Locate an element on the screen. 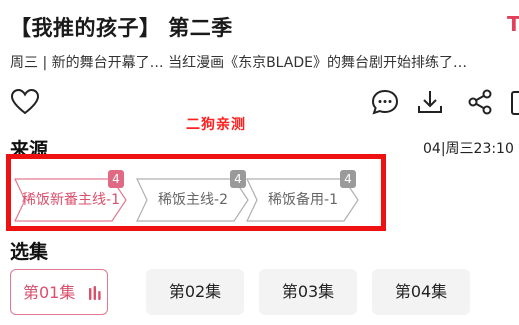 This screenshot has height=325, width=519. episode-button-3: 第03集 is located at coordinates (308, 292).